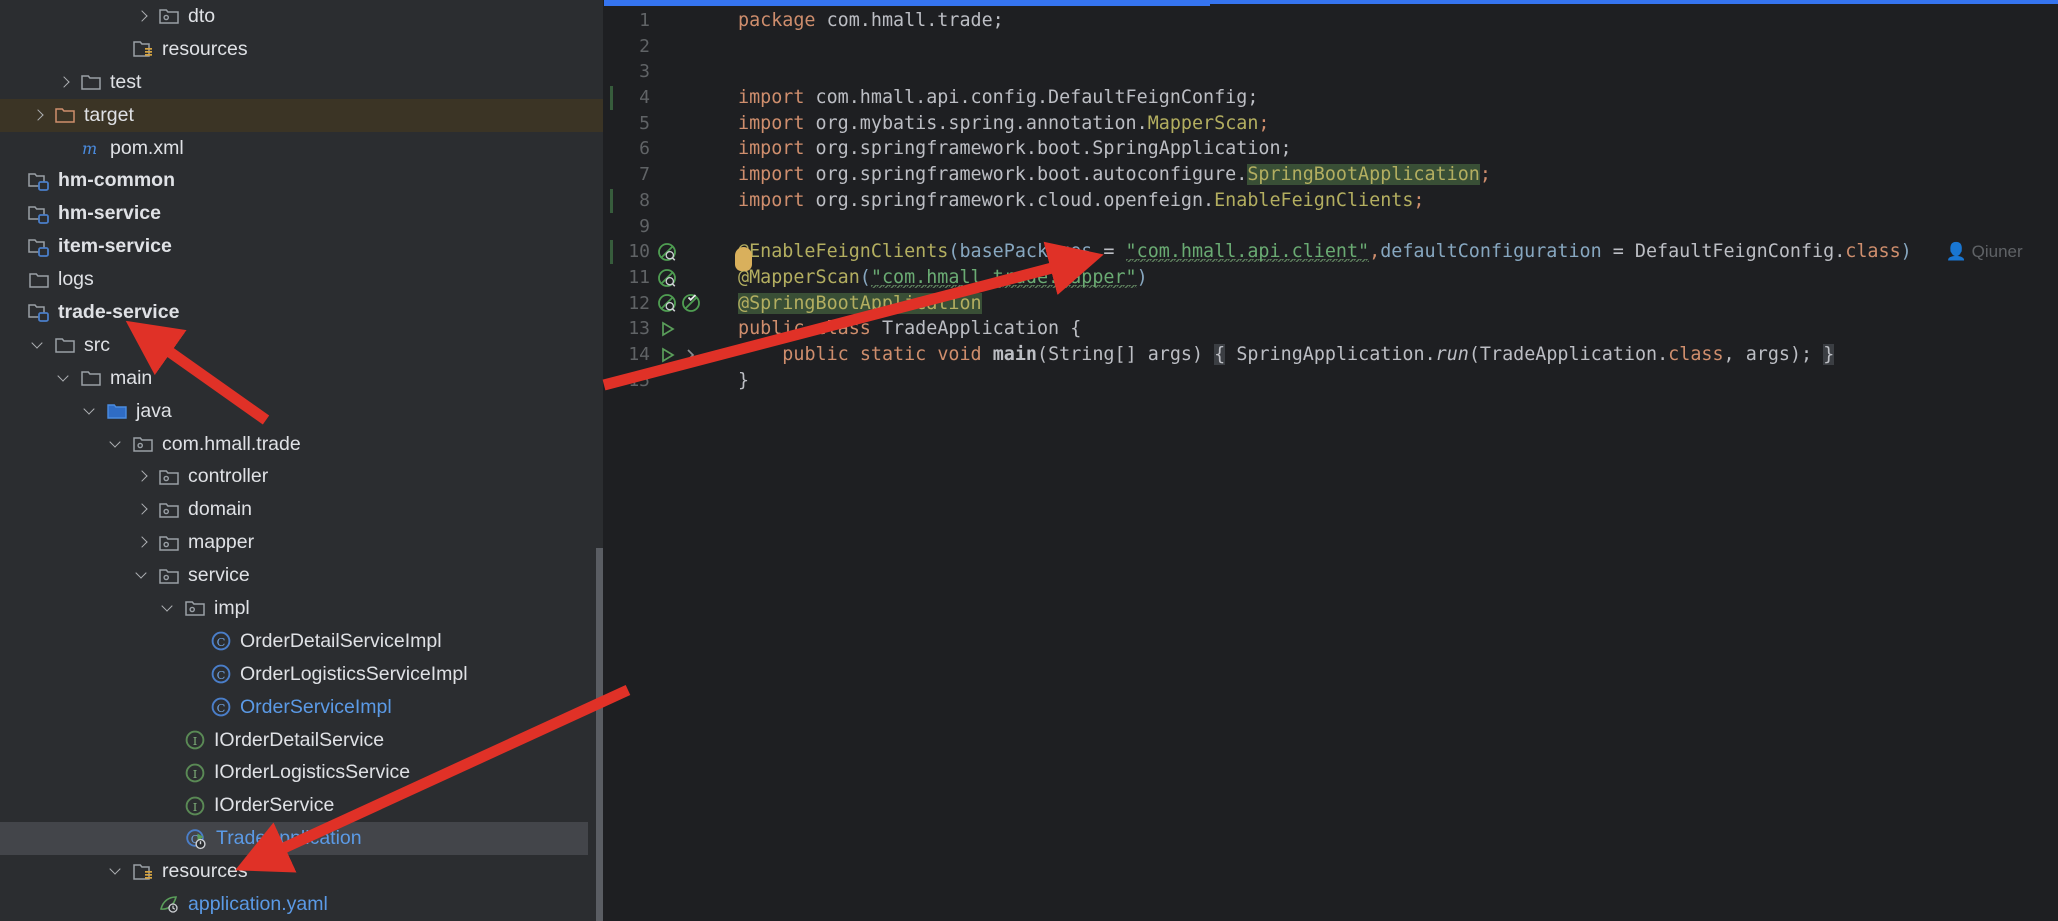 This screenshot has width=2058, height=921. I want to click on code-text: public class TradeApplication {, so click(910, 329).